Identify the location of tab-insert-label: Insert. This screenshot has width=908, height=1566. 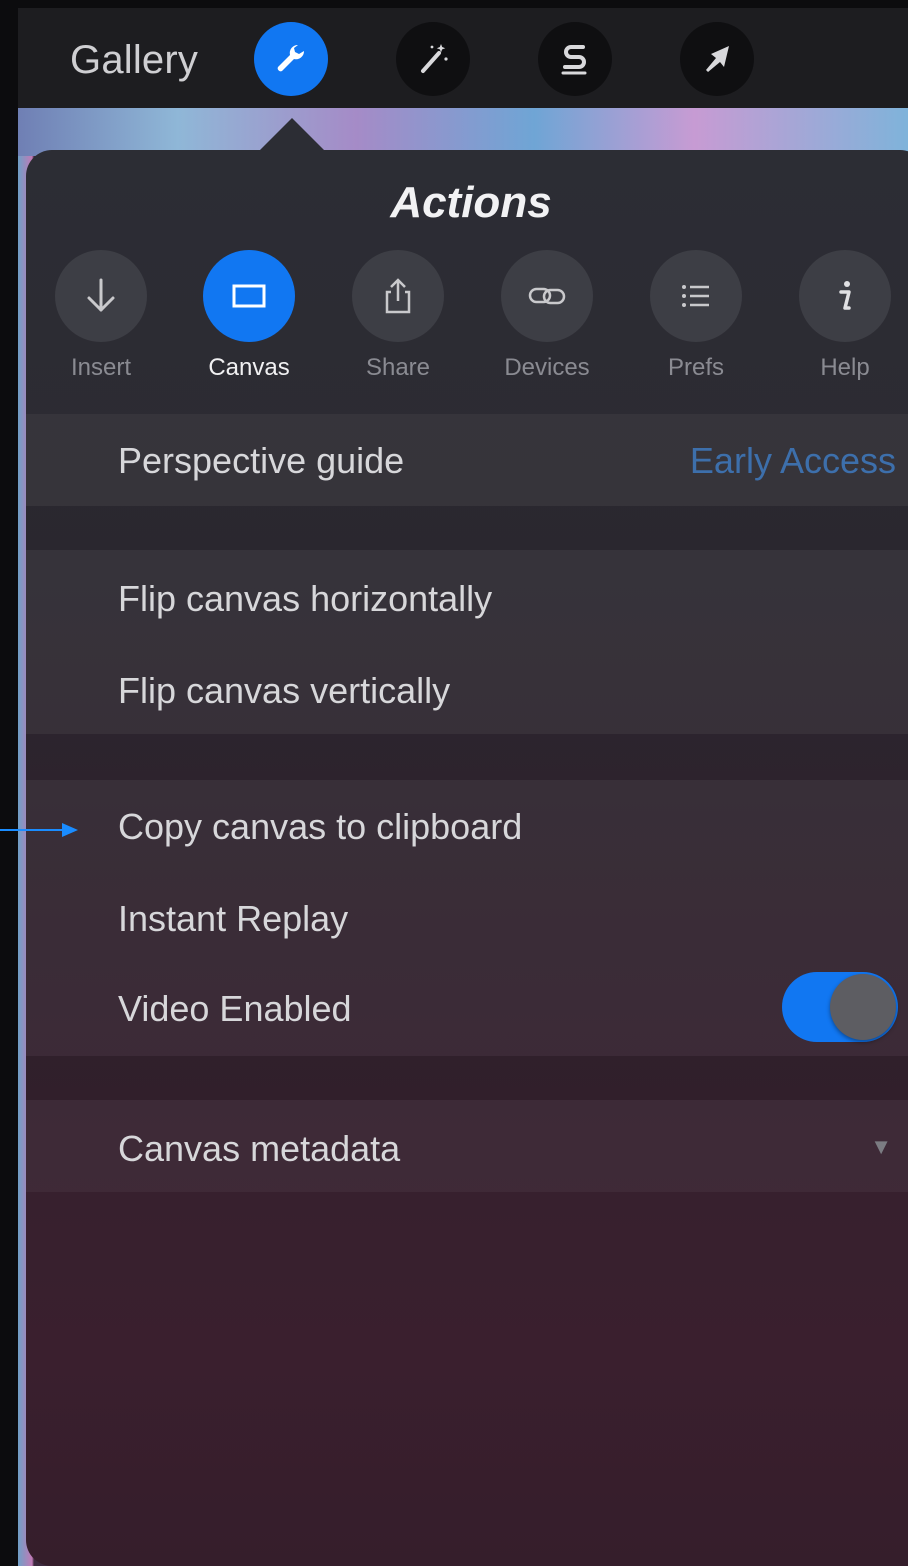
(101, 367).